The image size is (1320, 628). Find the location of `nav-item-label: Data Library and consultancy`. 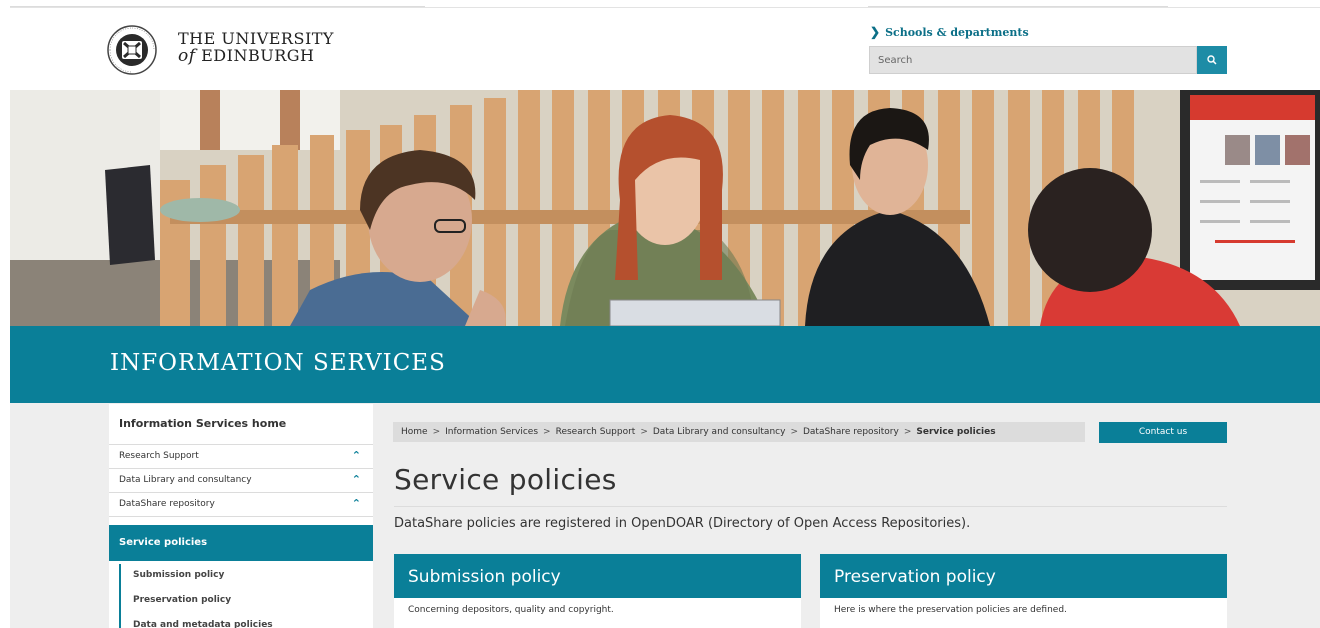

nav-item-label: Data Library and consultancy is located at coordinates (185, 480).